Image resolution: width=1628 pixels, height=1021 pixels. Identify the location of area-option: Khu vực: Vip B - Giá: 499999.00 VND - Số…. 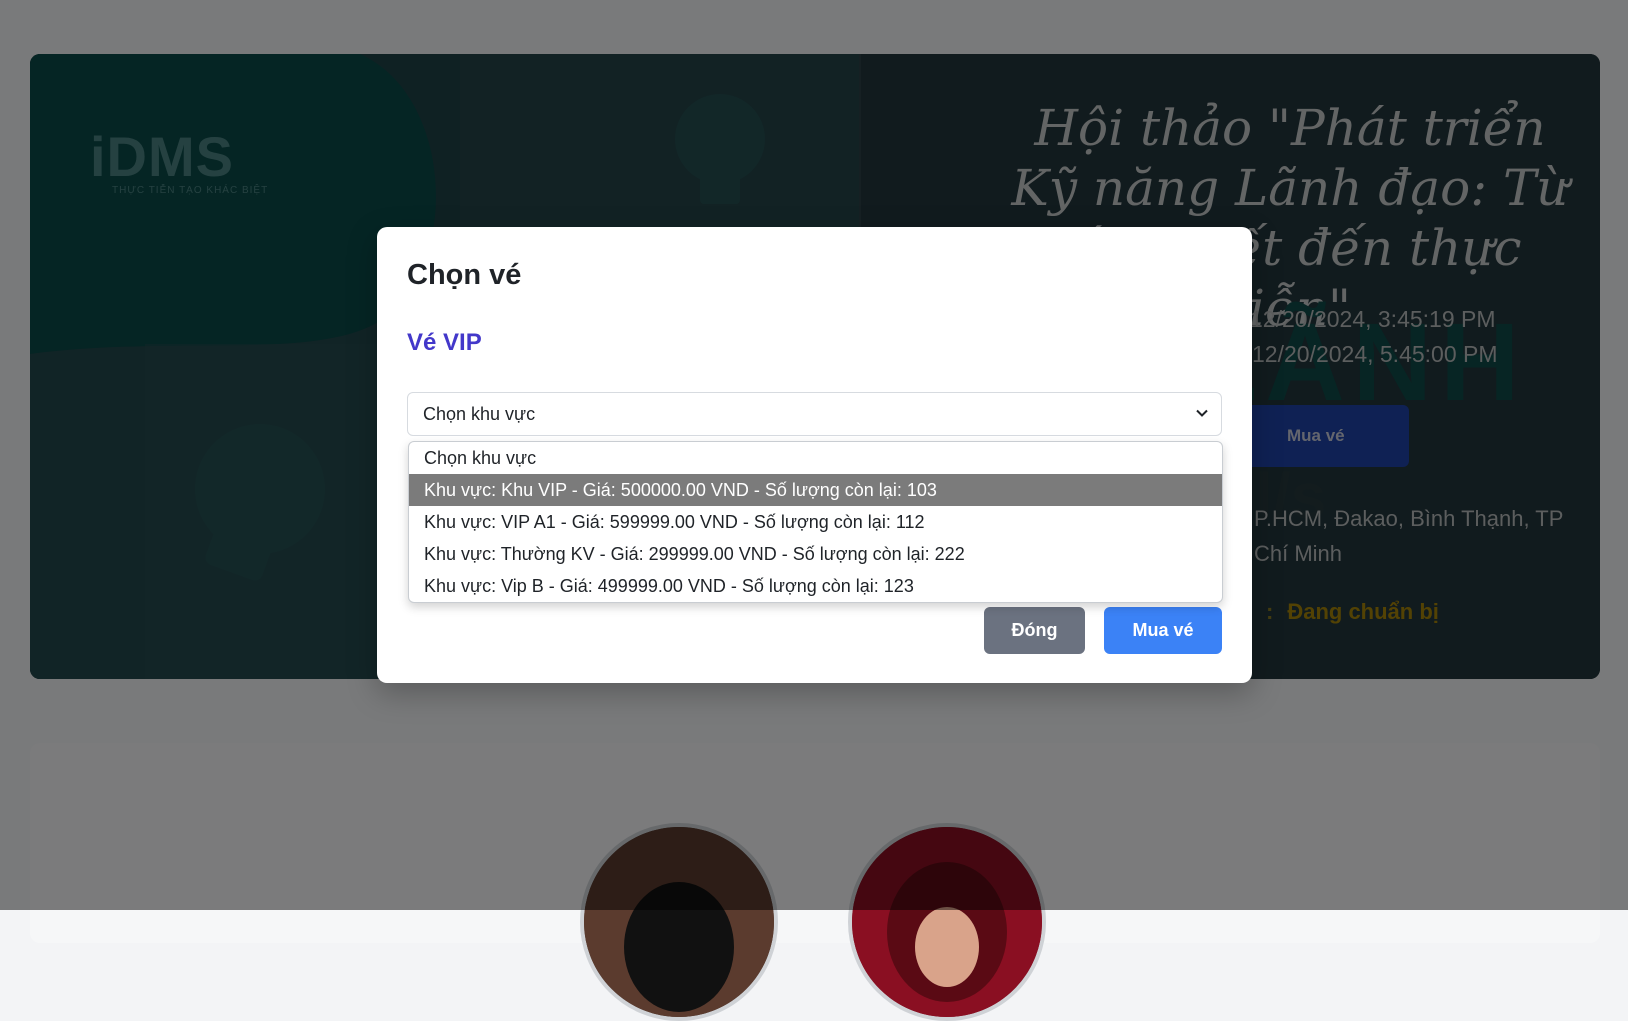
(815, 586).